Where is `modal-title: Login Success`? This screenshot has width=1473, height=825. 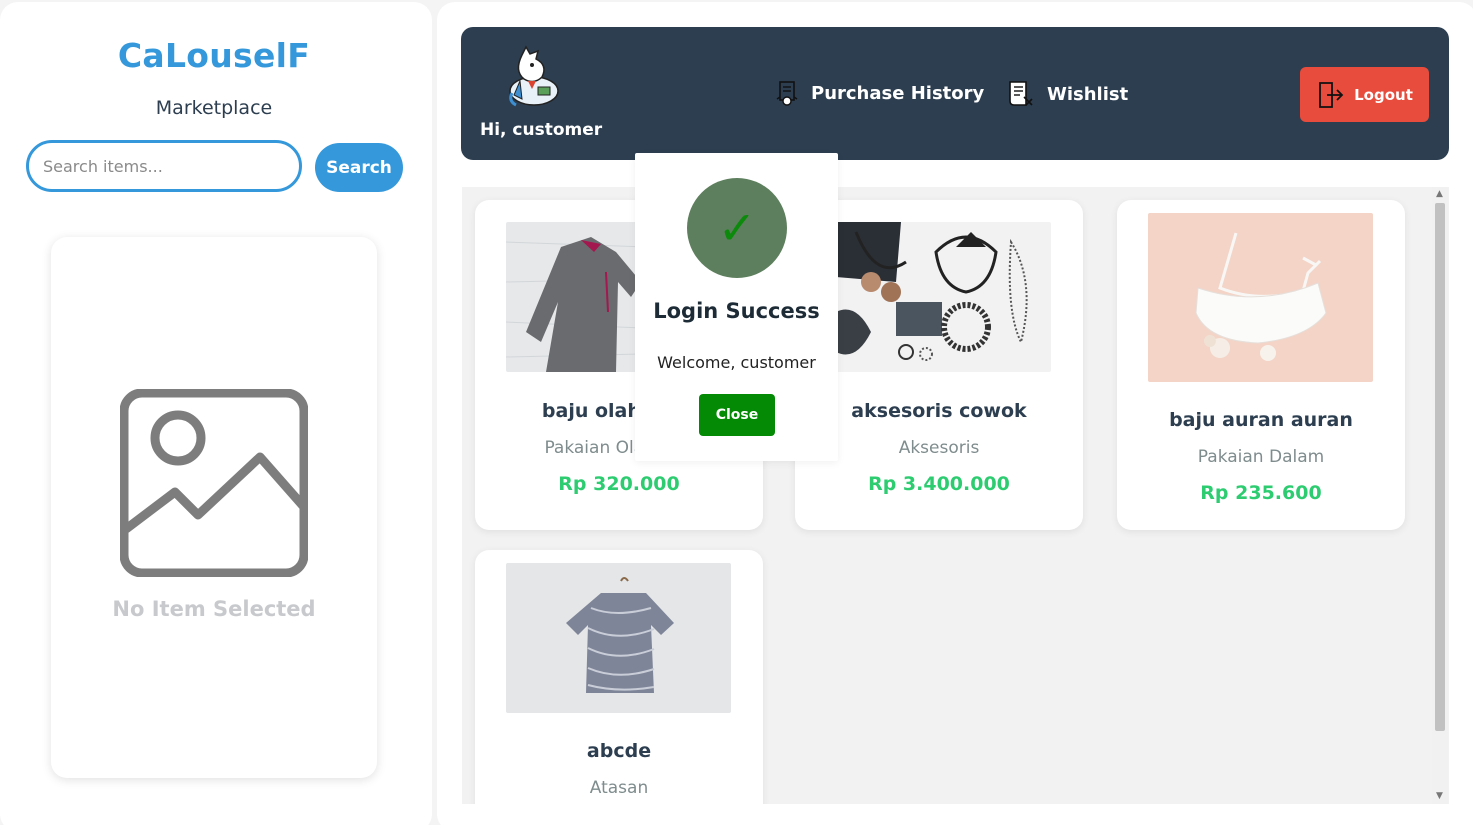 modal-title: Login Success is located at coordinates (736, 311).